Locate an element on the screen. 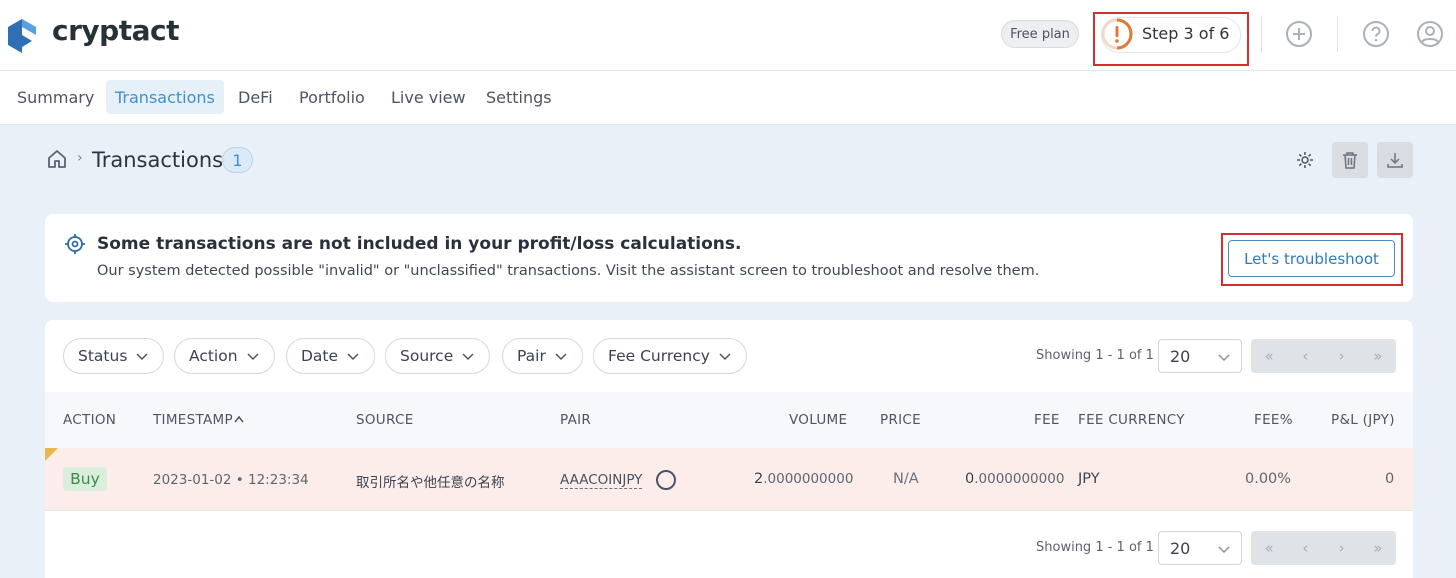 This screenshot has height=578, width=1456. transaction-count-badge: 1 is located at coordinates (237, 160).